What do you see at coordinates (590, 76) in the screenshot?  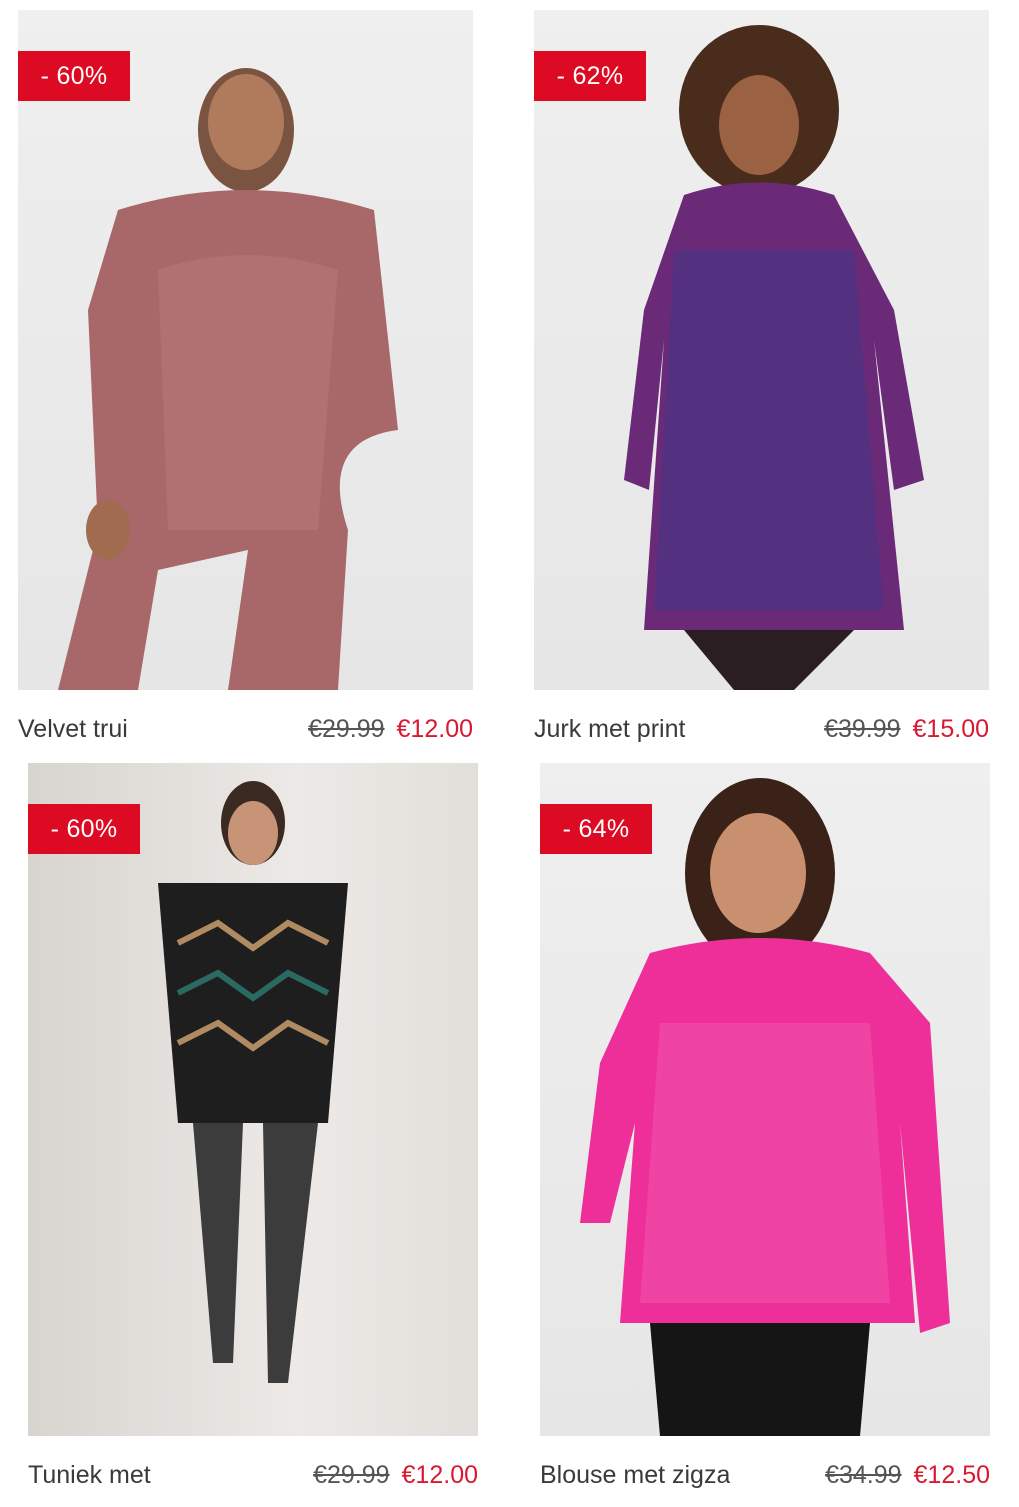 I see `discount-badge: - 62%` at bounding box center [590, 76].